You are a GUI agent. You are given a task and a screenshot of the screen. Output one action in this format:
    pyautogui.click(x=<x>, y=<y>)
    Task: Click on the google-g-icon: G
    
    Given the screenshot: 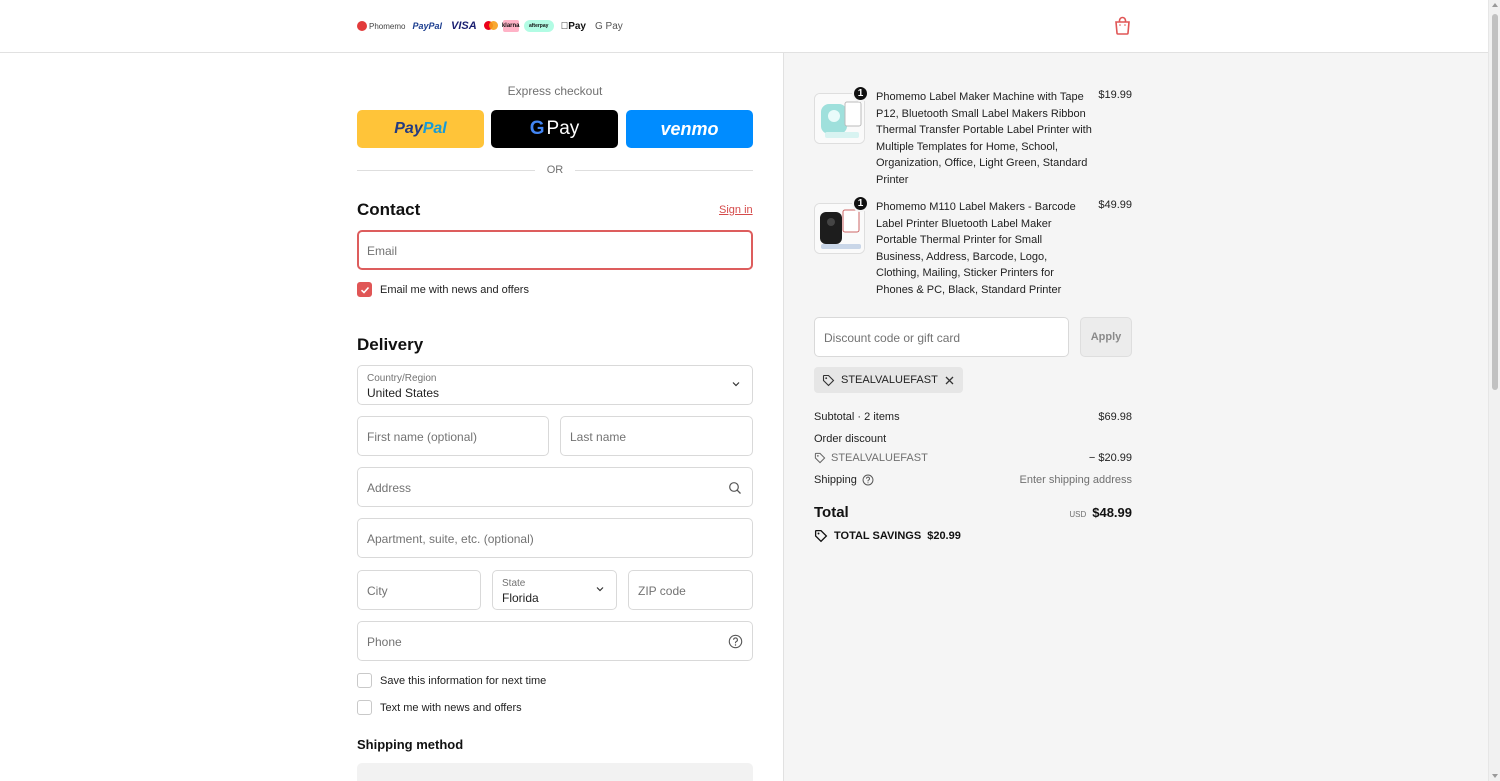 What is the action you would take?
    pyautogui.click(x=537, y=128)
    